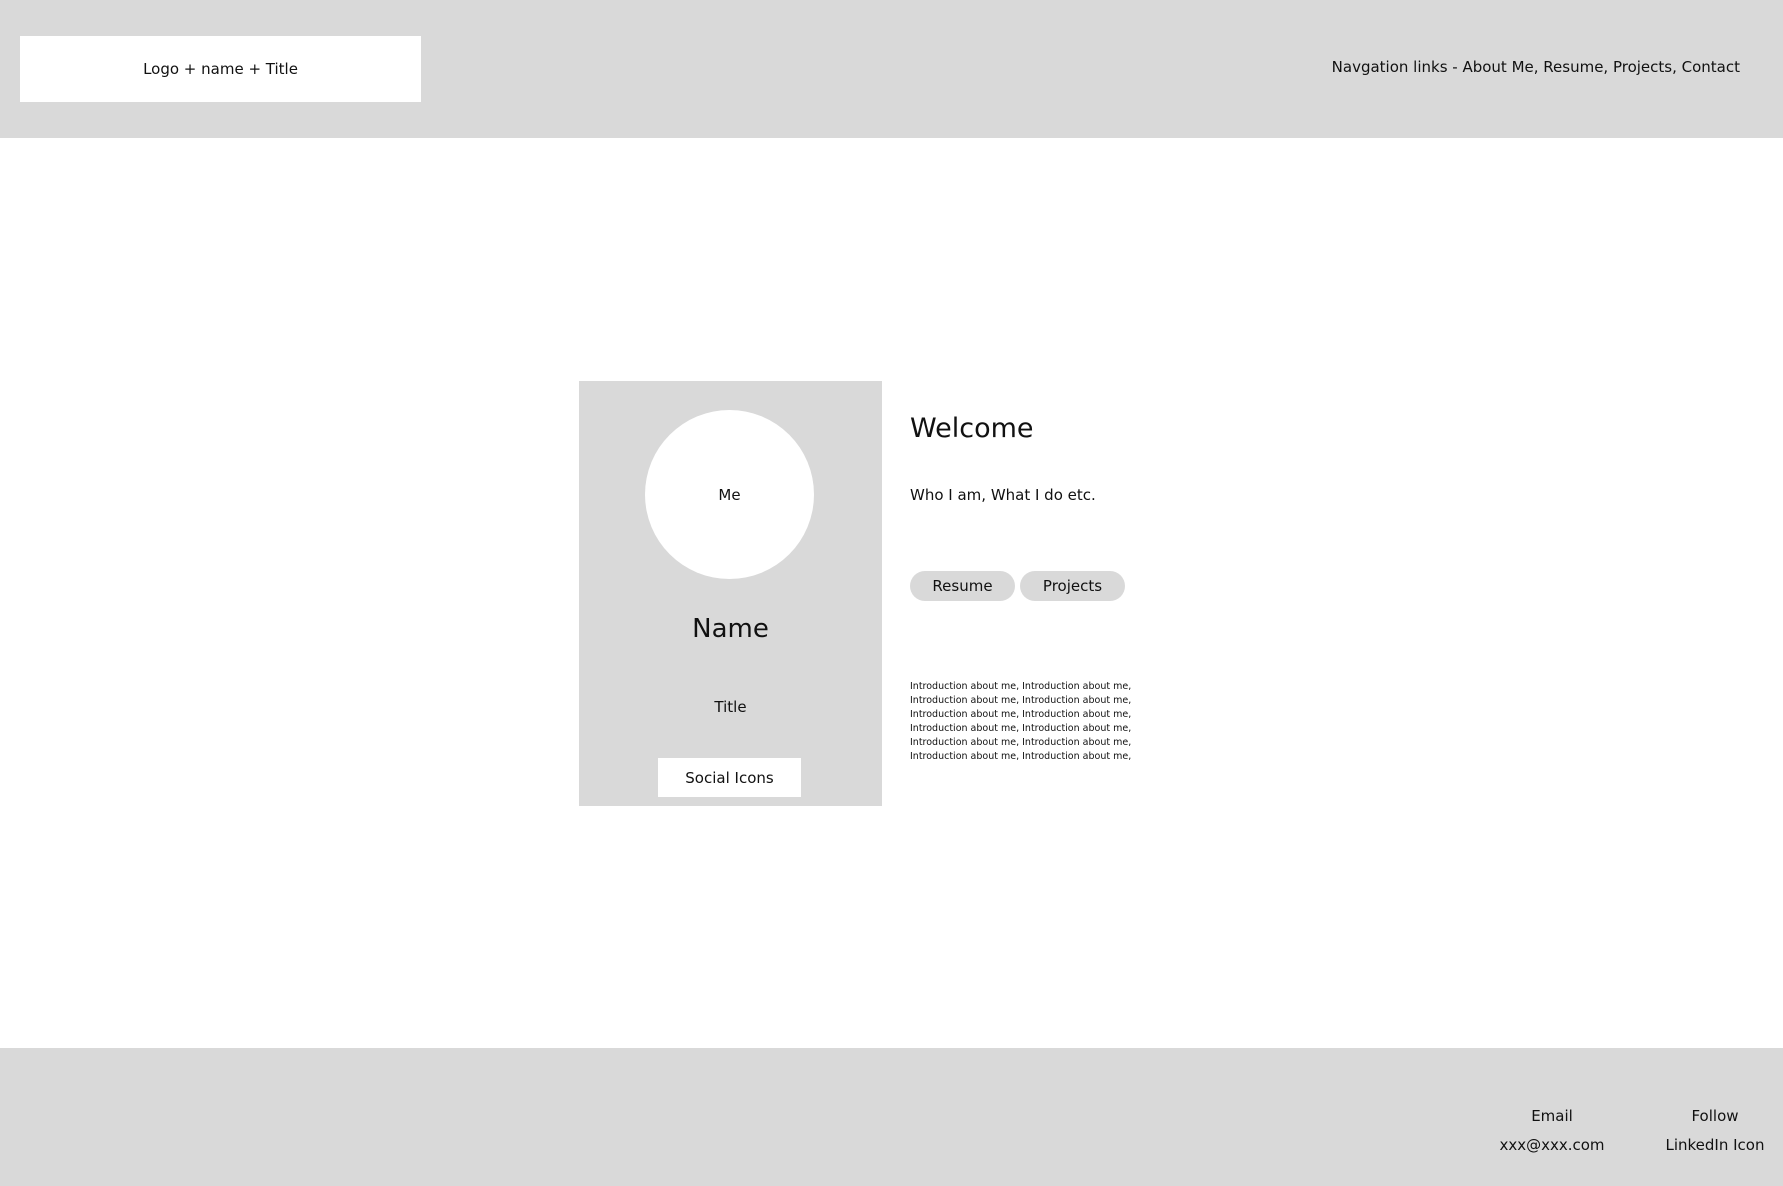 The image size is (1783, 1186). Describe the element at coordinates (891, 1117) in the screenshot. I see `site-footer: Email xxx@xxx.com Follow LinkedIn Icon` at that location.